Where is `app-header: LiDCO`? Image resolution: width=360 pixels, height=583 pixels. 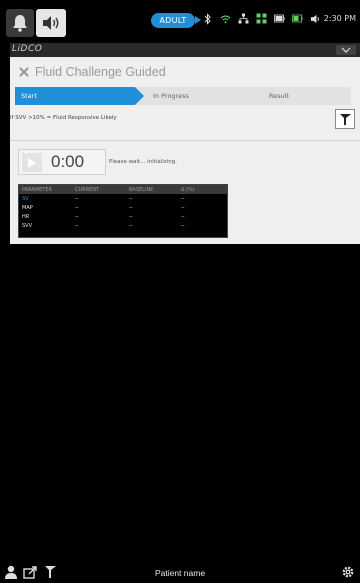 app-header: LiDCO is located at coordinates (185, 50).